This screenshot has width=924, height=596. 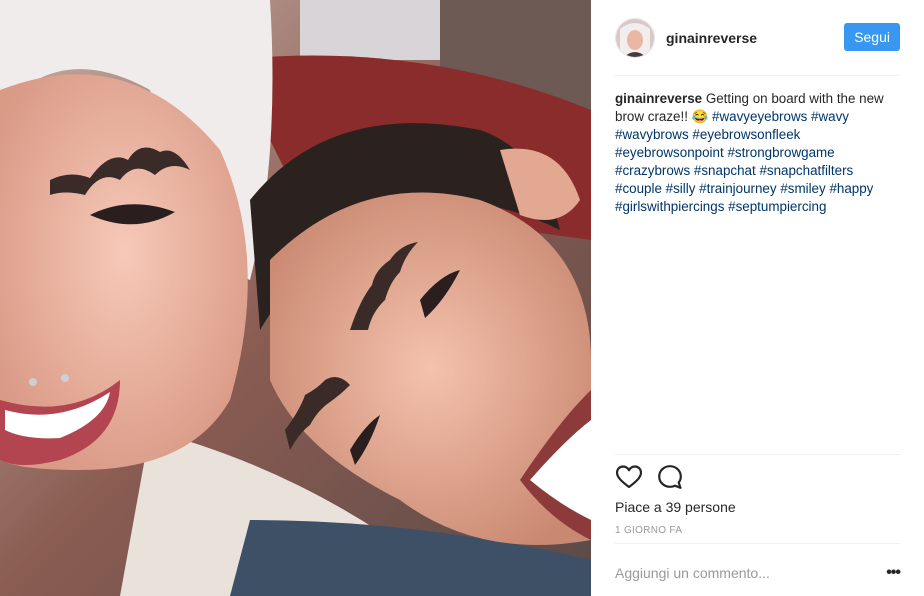 I want to click on comment-button, so click(x=670, y=477).